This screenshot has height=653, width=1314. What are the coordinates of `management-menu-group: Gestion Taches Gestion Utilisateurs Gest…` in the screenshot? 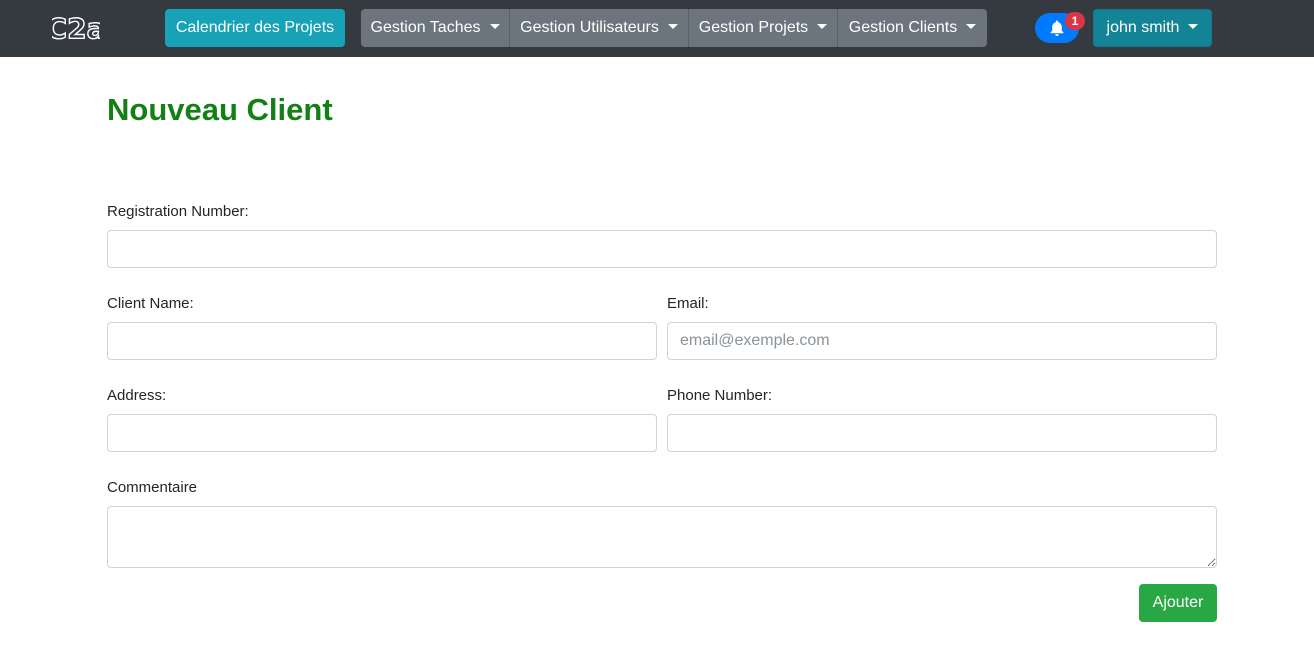 It's located at (674, 28).